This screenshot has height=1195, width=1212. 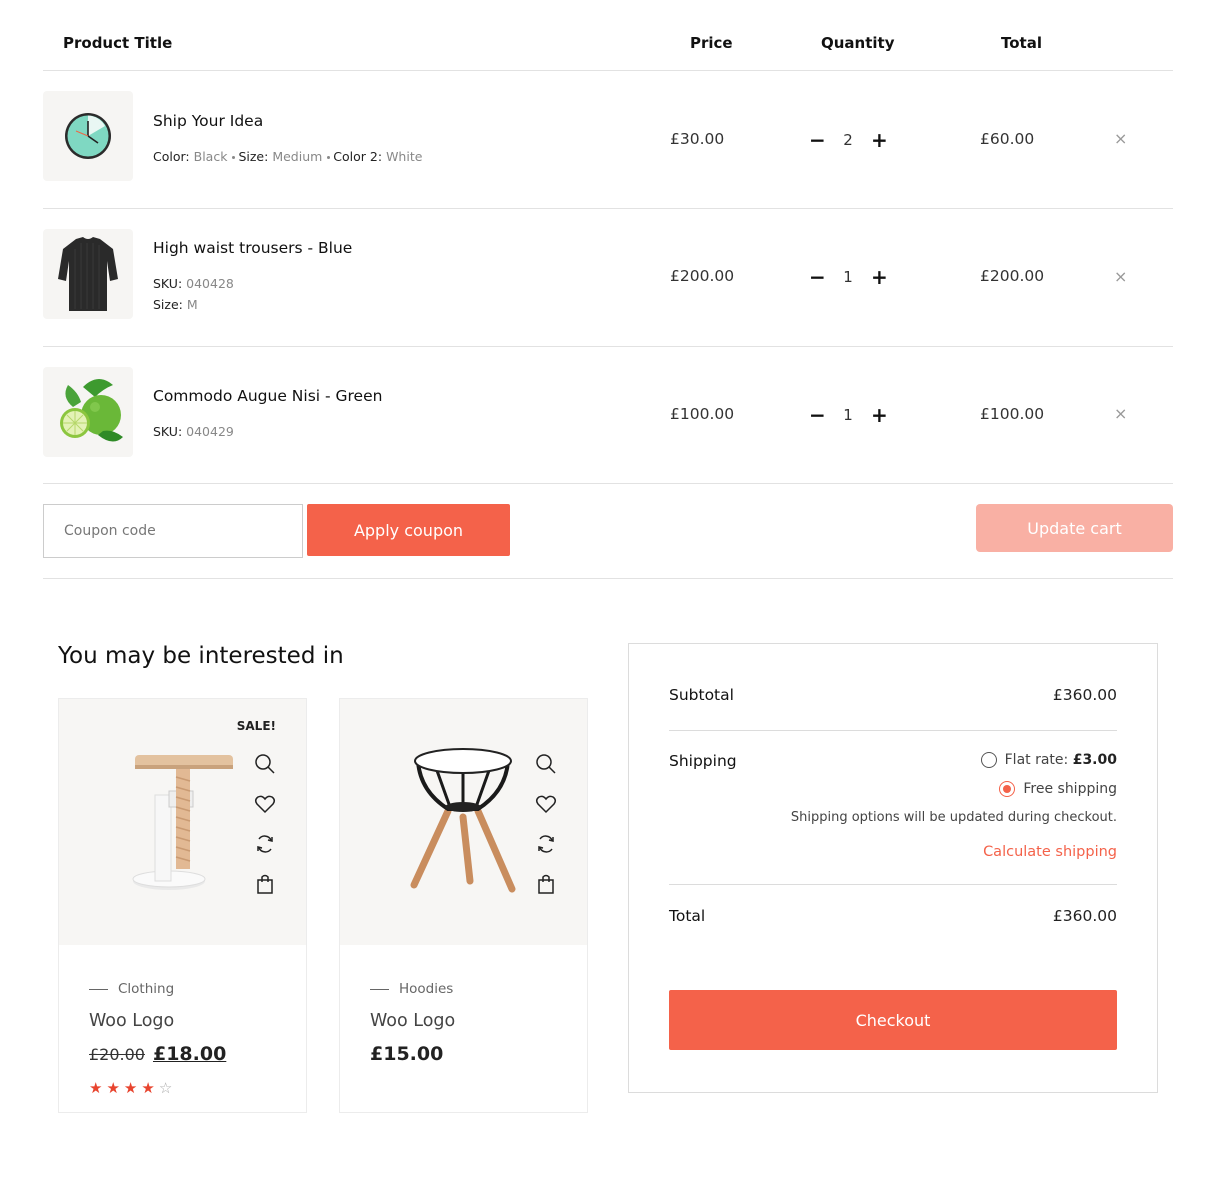 What do you see at coordinates (988, 760) in the screenshot?
I see `radio-button` at bounding box center [988, 760].